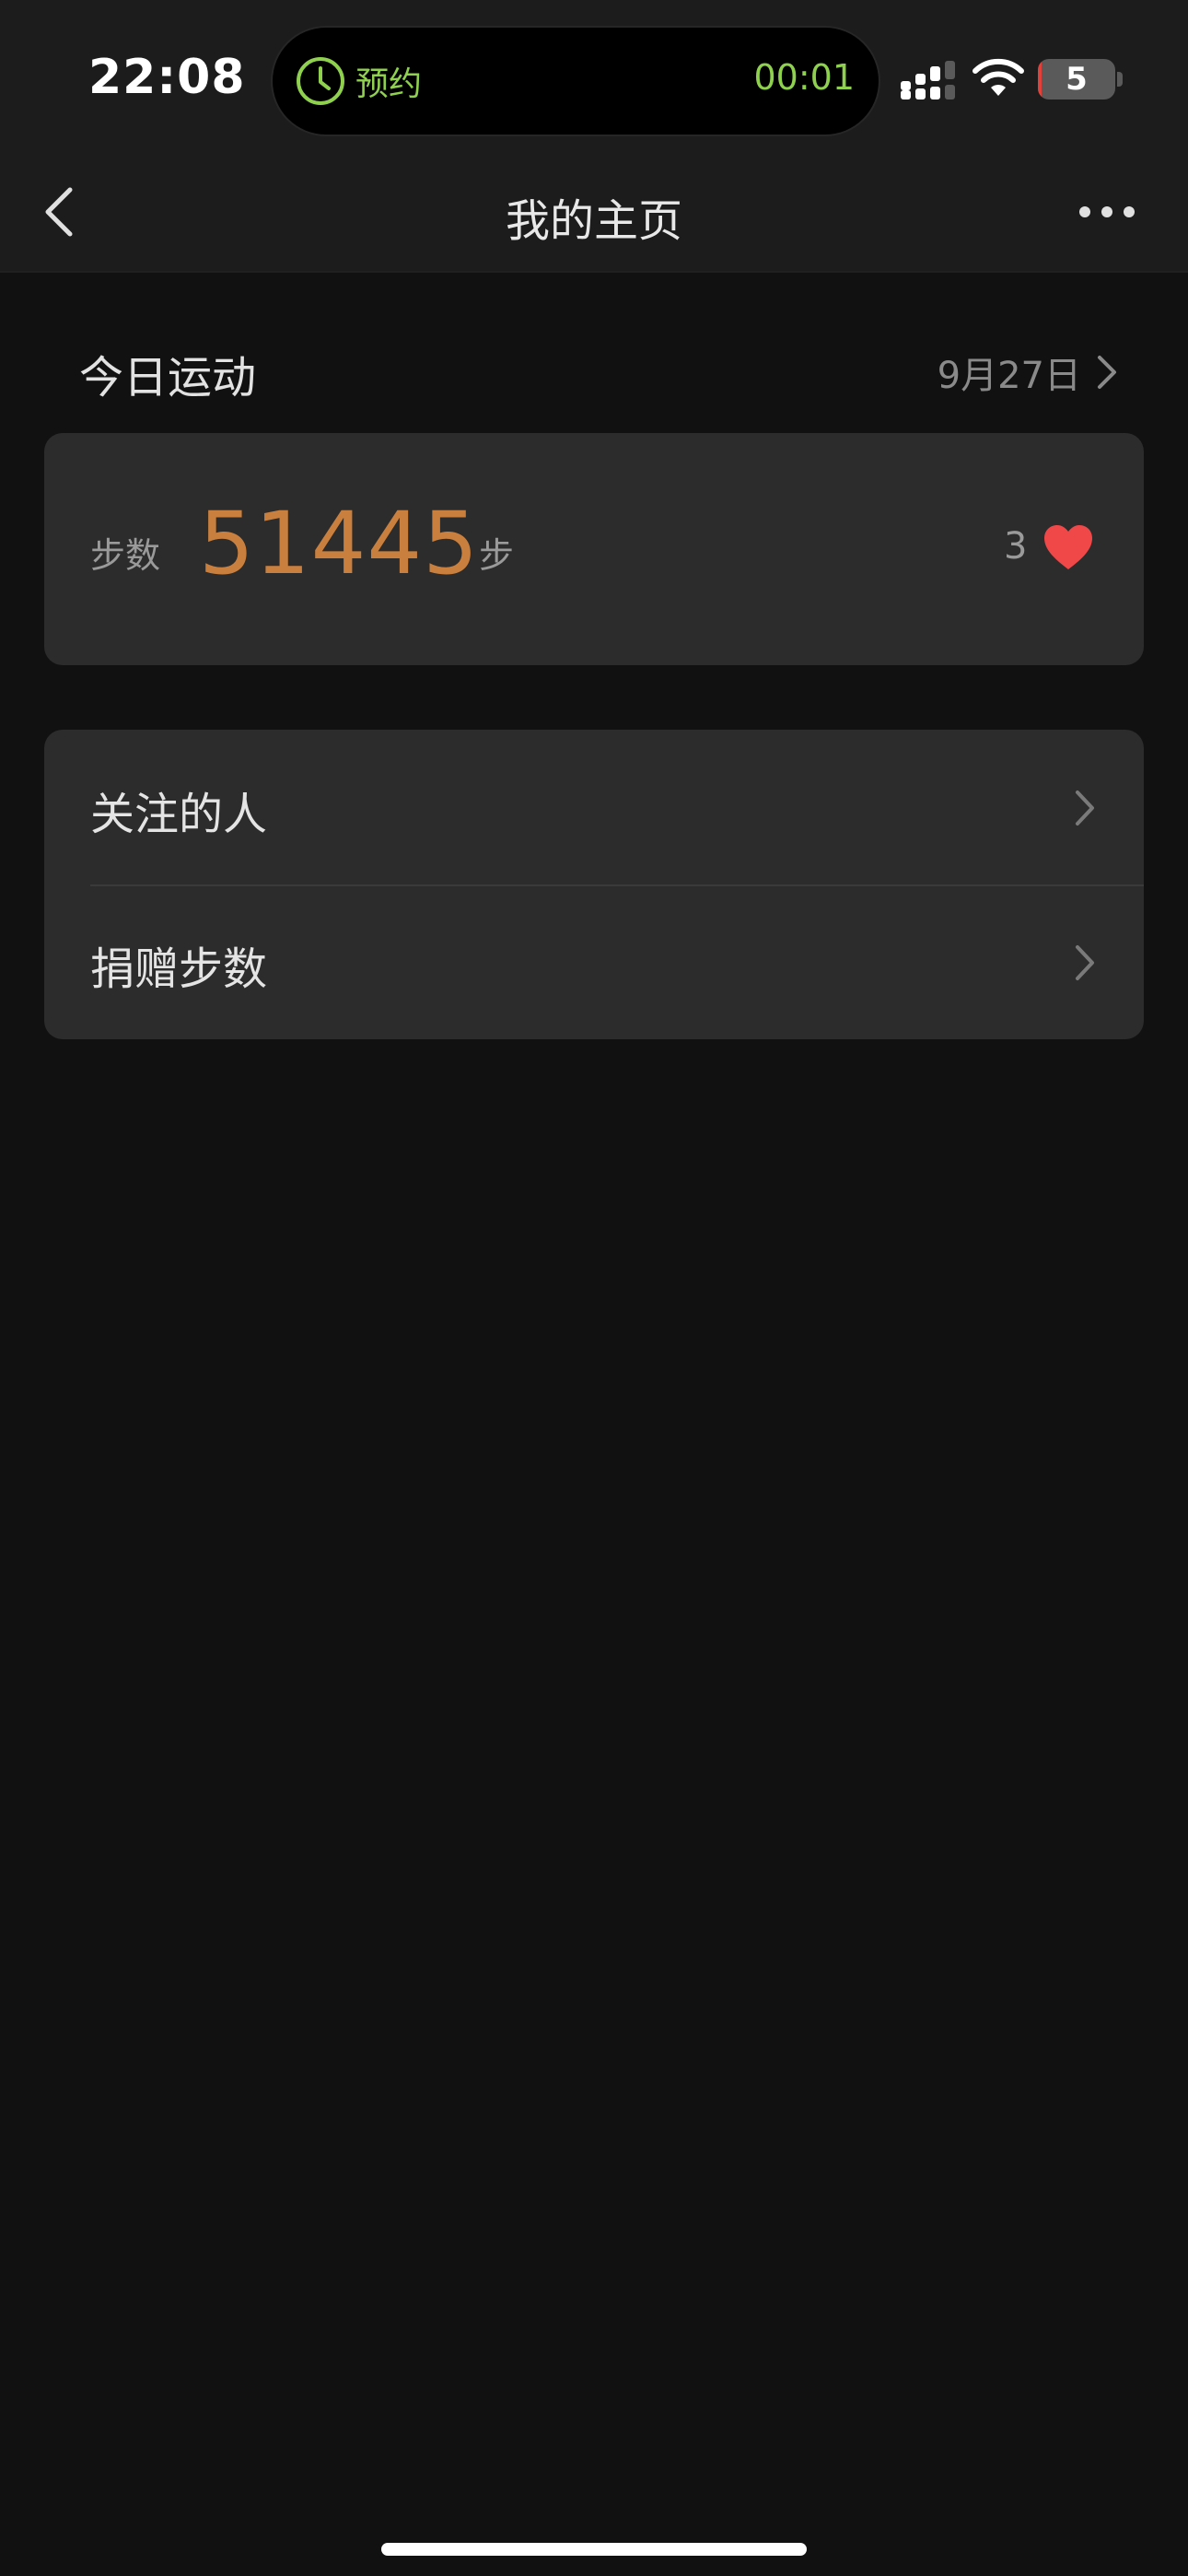 This screenshot has width=1188, height=2576. What do you see at coordinates (1009, 376) in the screenshot?
I see `date-label: 9月27日` at bounding box center [1009, 376].